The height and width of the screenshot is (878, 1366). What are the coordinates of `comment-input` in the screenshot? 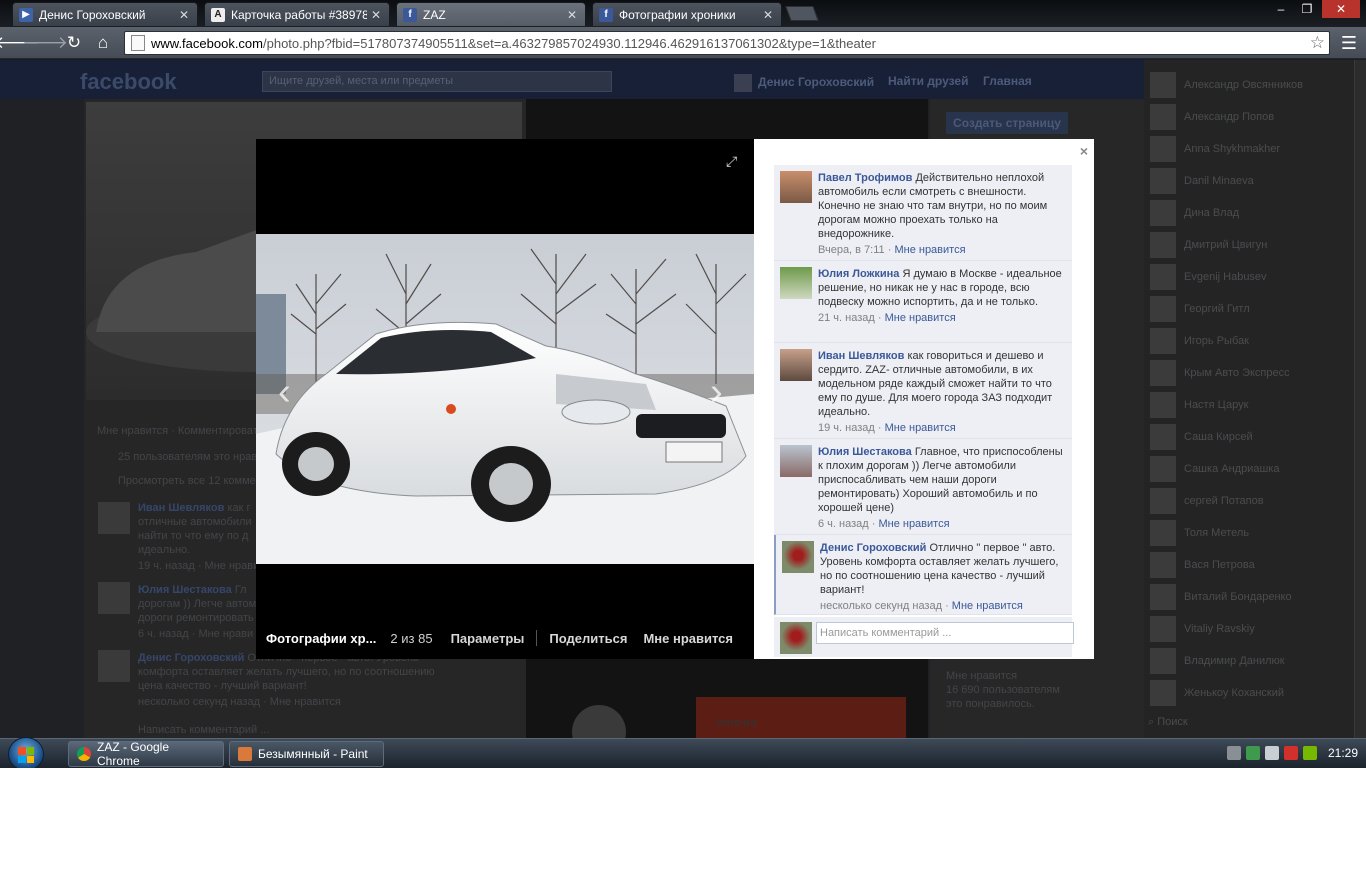 It's located at (945, 633).